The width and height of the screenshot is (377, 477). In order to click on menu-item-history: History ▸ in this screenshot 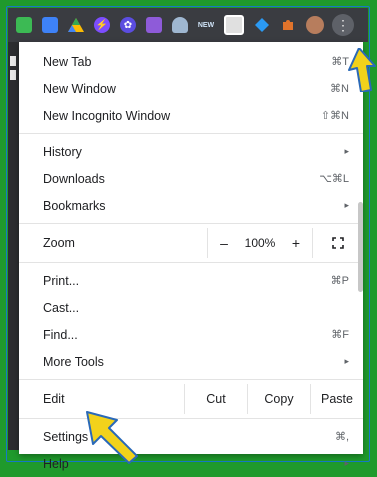, I will do `click(191, 151)`.